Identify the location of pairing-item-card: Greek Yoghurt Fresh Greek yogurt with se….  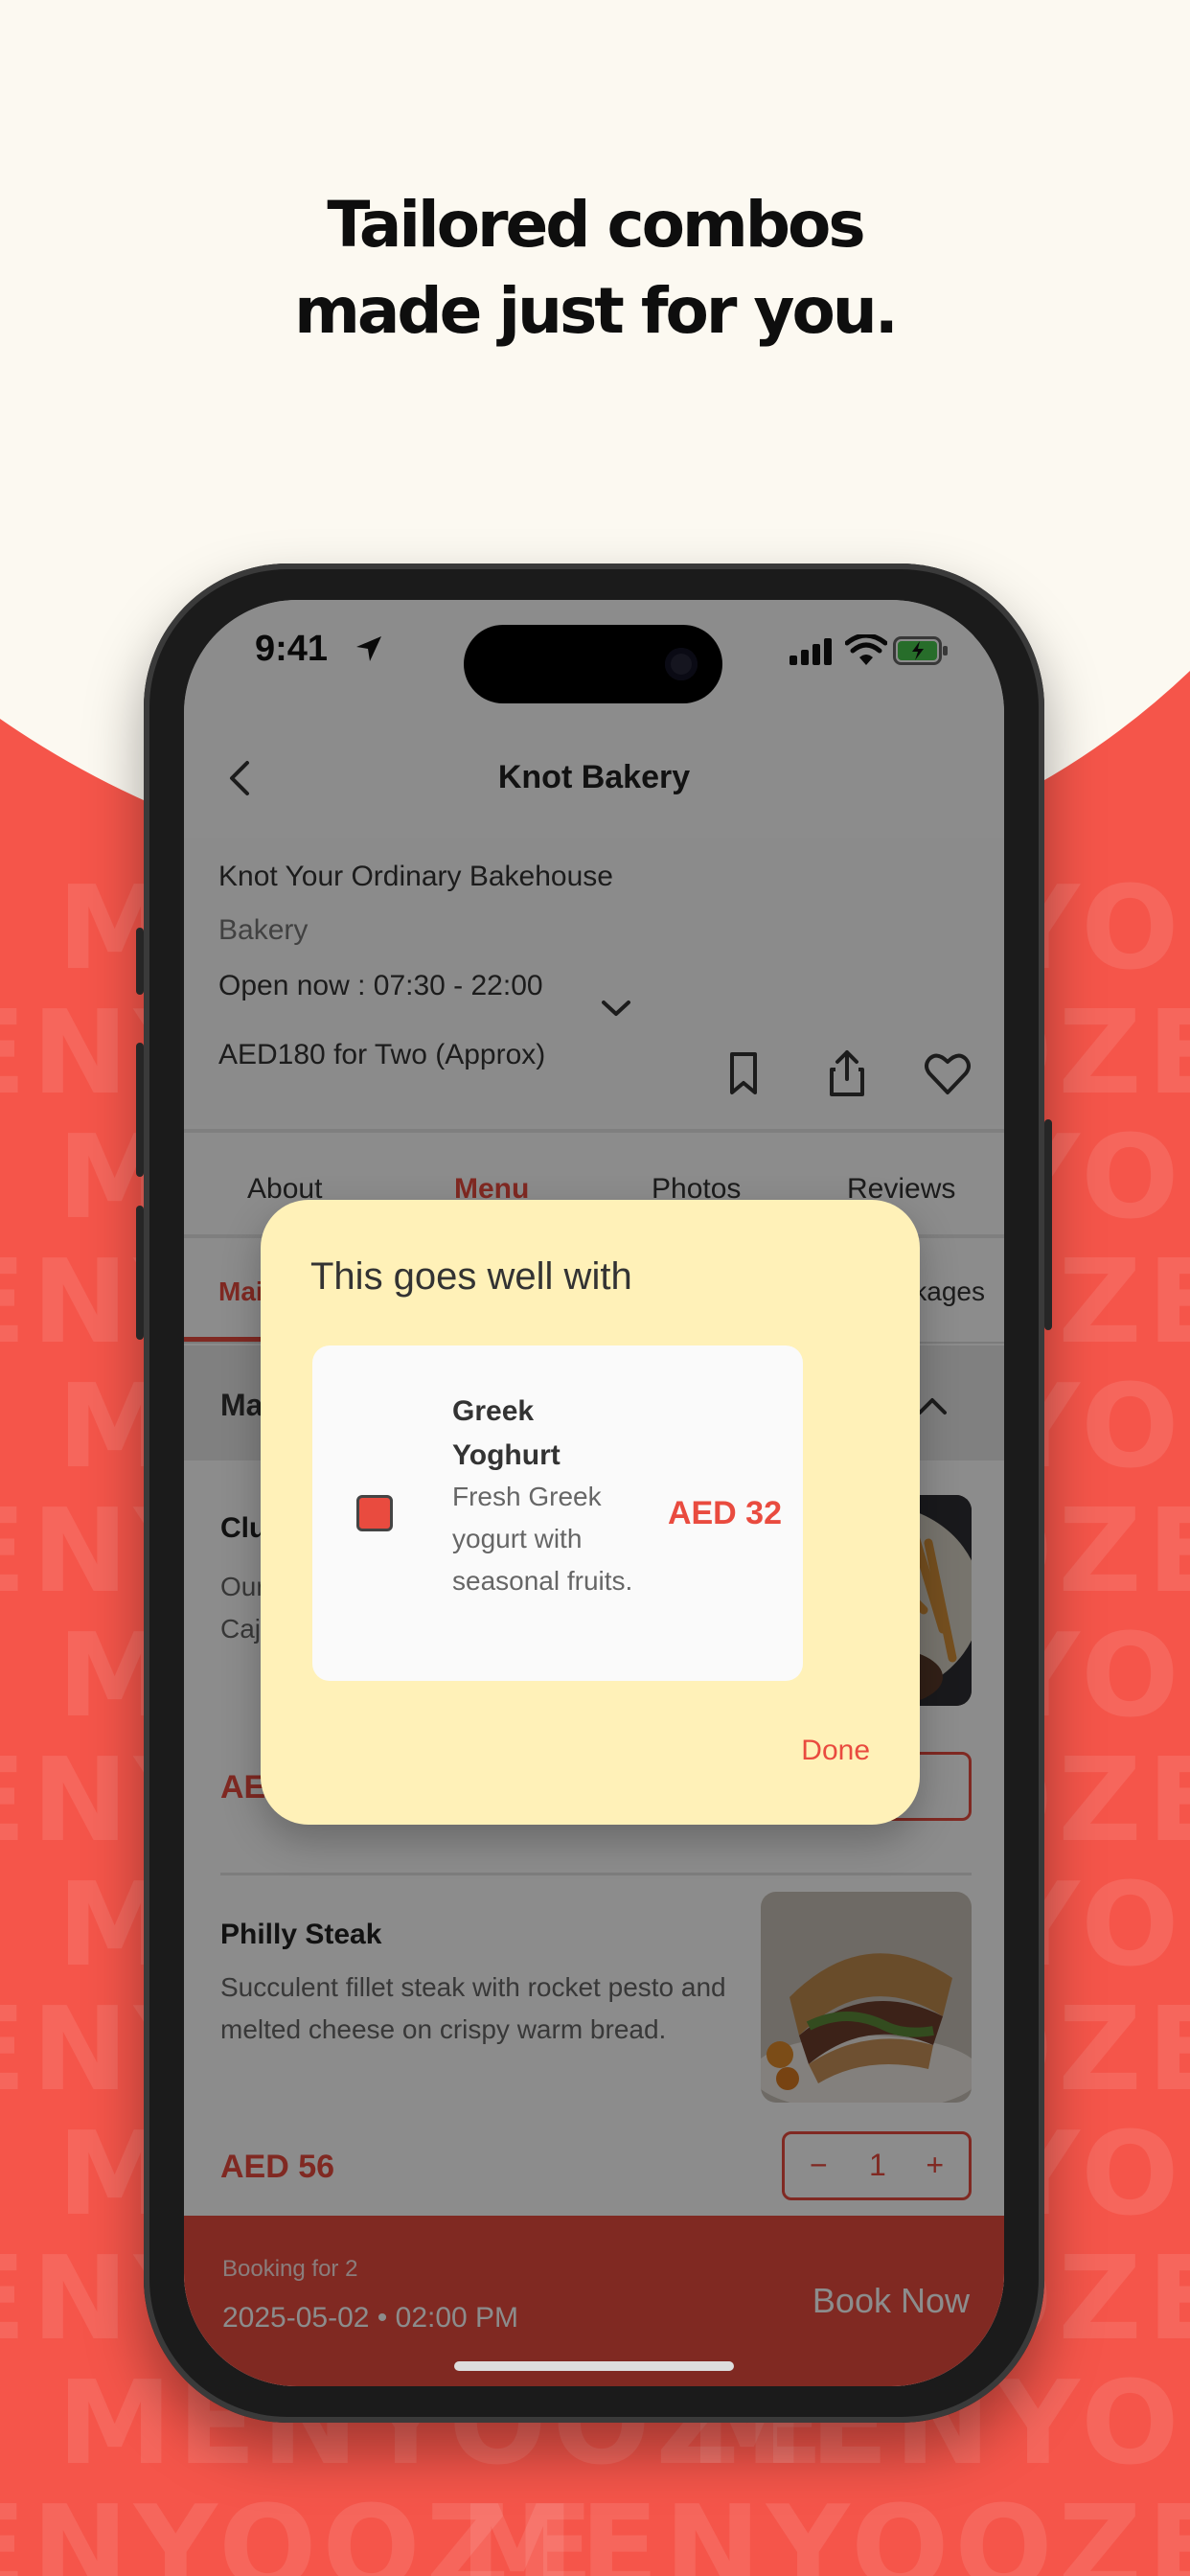
(558, 1513).